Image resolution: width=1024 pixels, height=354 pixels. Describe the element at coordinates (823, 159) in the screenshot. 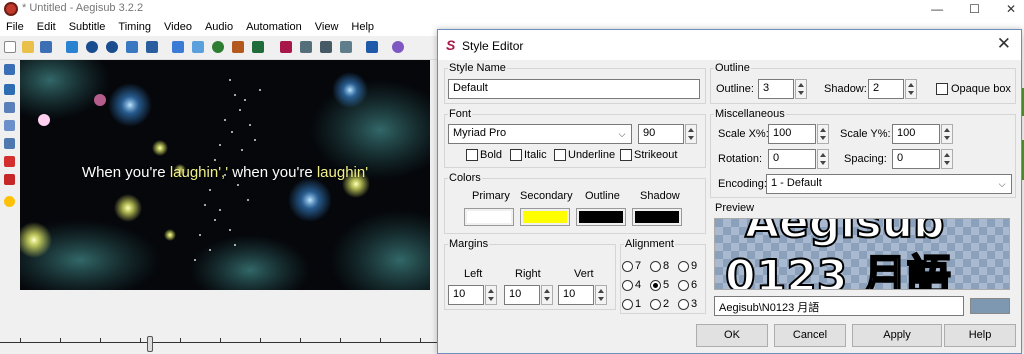

I see `rotation-spinner` at that location.